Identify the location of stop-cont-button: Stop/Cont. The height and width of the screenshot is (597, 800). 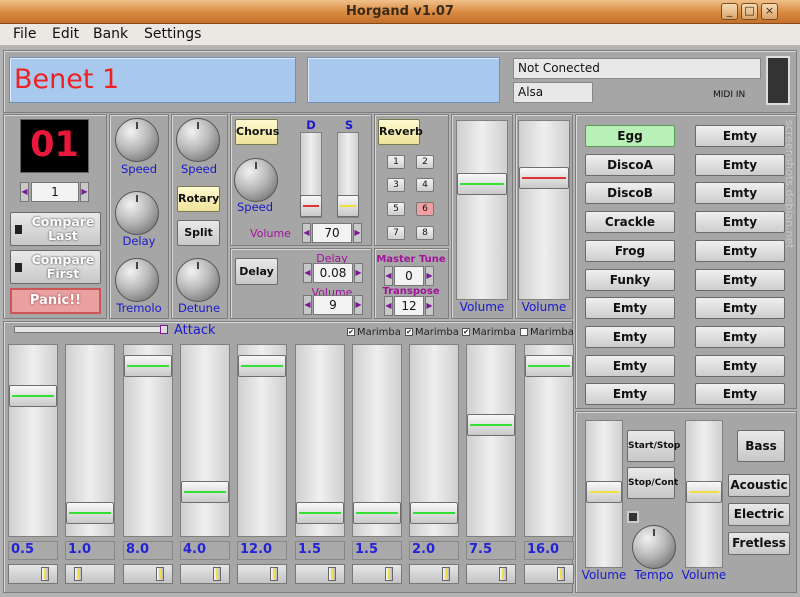
(652, 483).